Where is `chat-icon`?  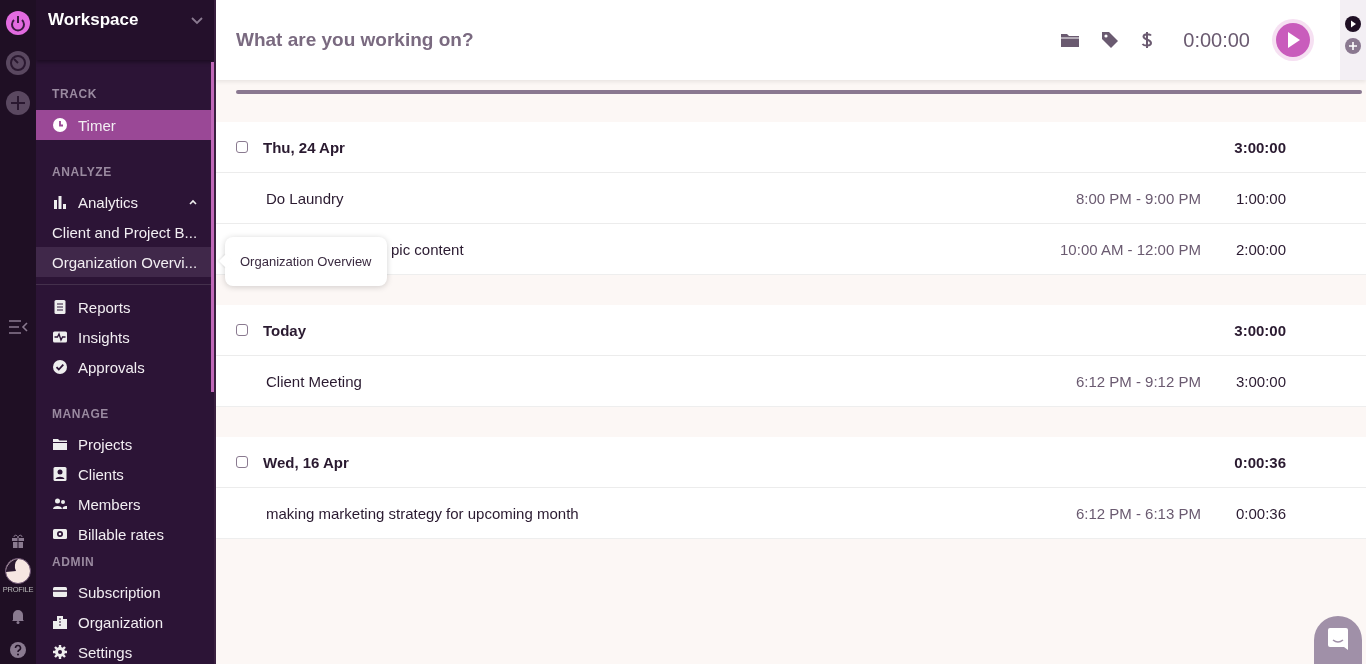 chat-icon is located at coordinates (1338, 640).